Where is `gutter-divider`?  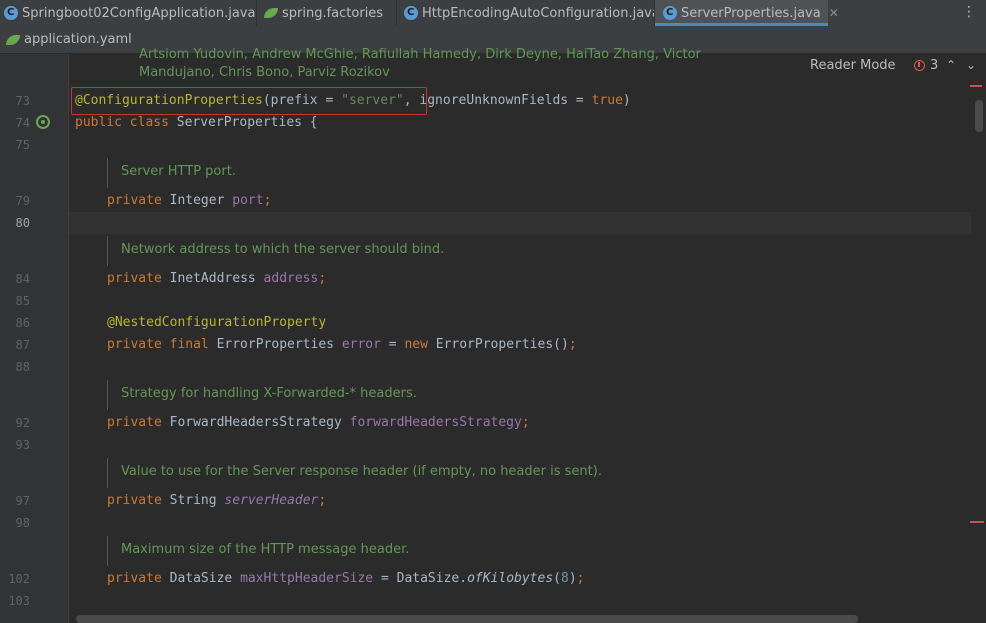 gutter-divider is located at coordinates (68, 338).